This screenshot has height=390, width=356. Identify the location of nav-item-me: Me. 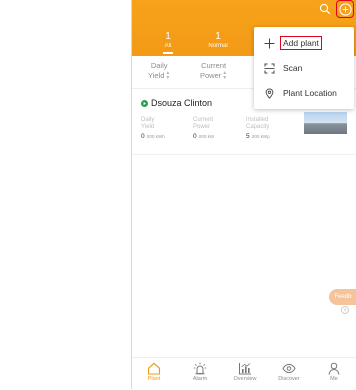
(334, 372).